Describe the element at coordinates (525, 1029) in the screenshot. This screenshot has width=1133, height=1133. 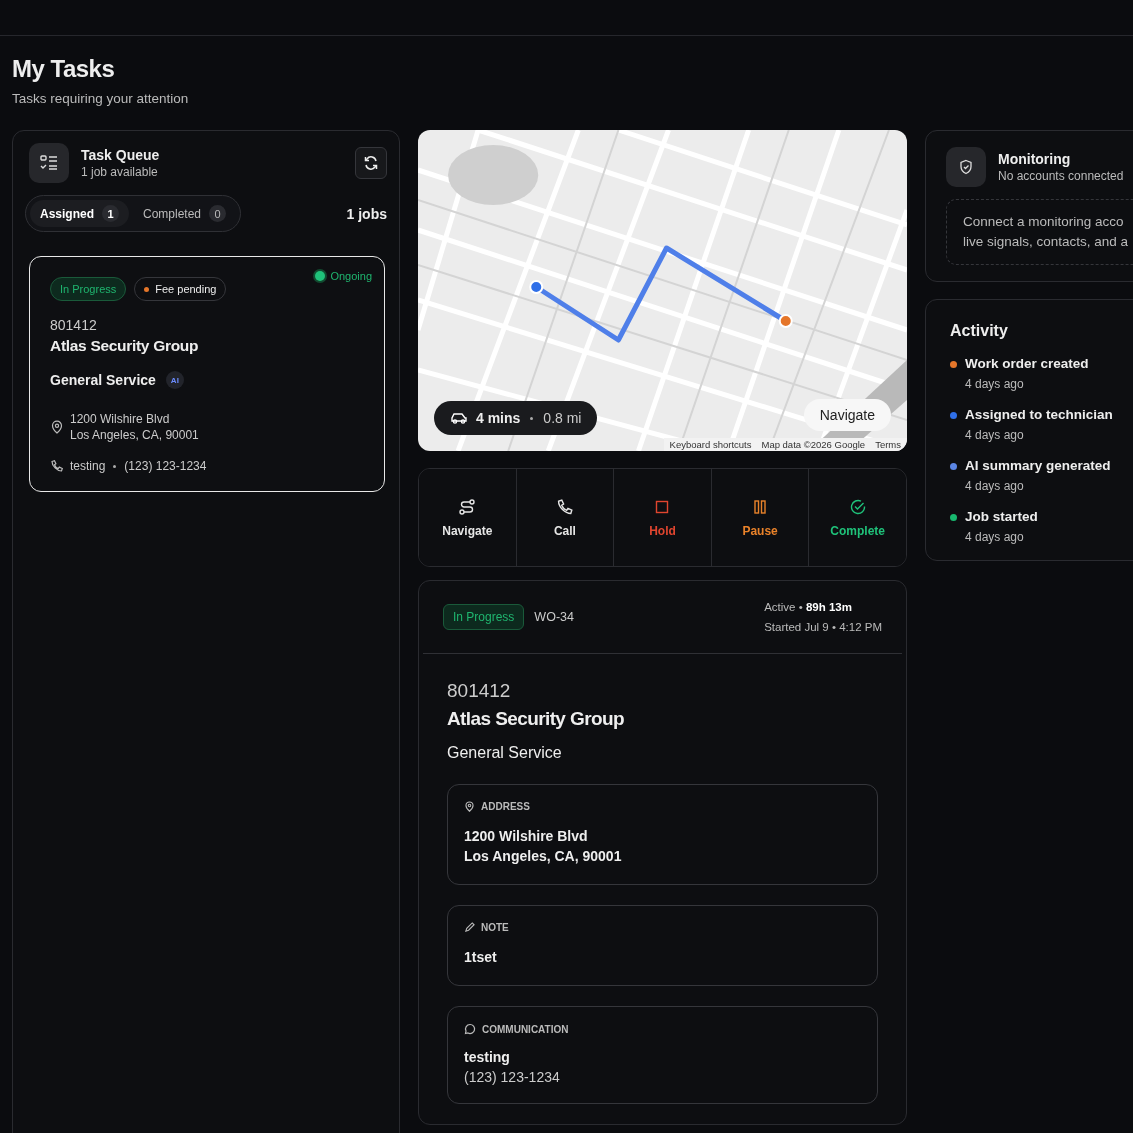
I see `section-label: COMMUNICATION` at that location.